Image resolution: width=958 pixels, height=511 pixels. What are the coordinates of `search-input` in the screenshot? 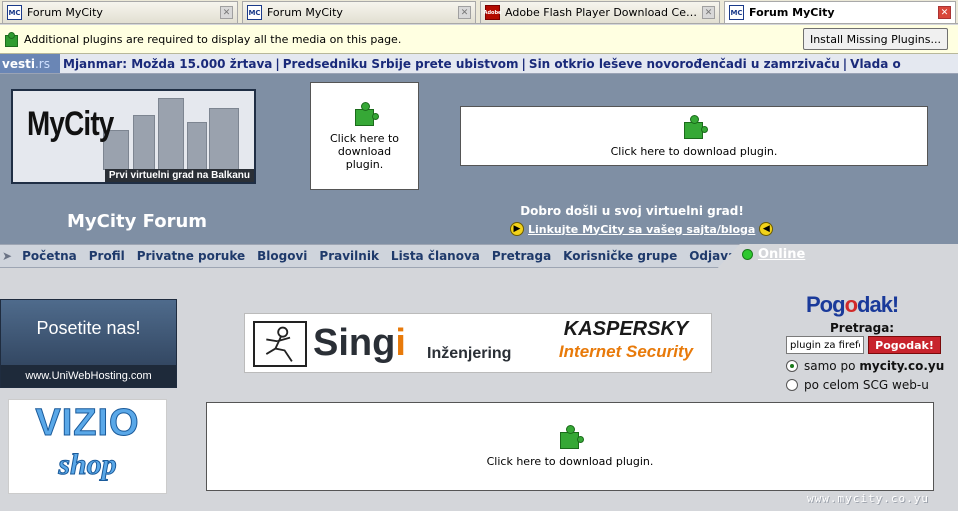 It's located at (825, 345).